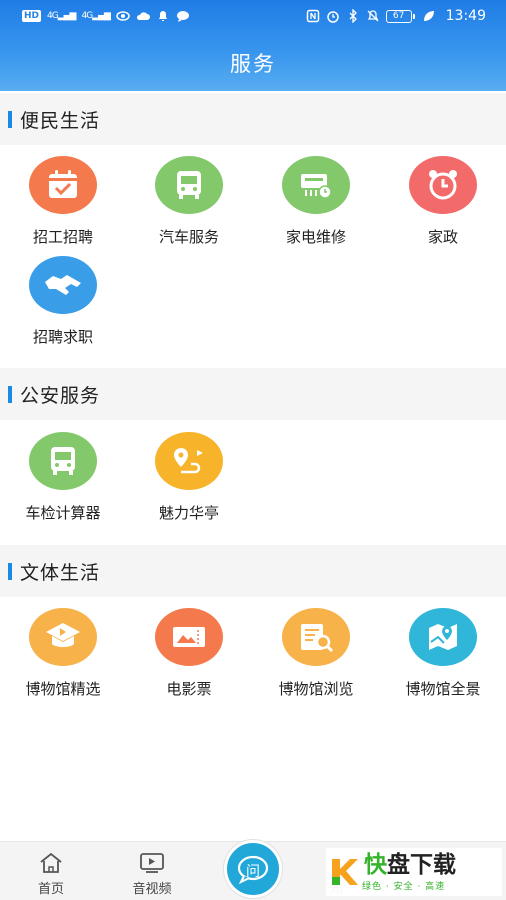  Describe the element at coordinates (189, 637) in the screenshot. I see `ticket-icon` at that location.